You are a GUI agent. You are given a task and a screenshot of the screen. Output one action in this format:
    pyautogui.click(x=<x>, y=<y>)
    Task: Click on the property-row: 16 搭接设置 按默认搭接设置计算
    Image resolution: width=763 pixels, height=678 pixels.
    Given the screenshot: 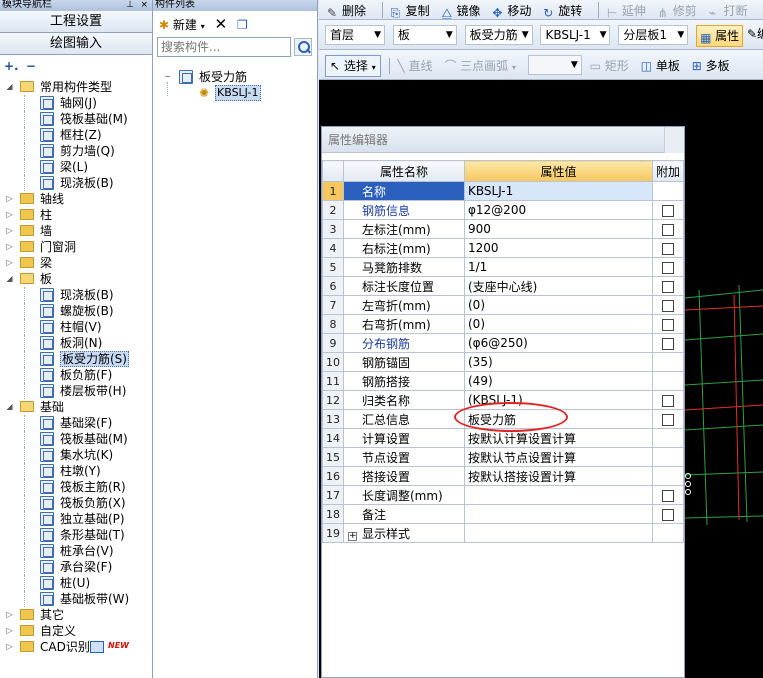 What is the action you would take?
    pyautogui.click(x=503, y=476)
    